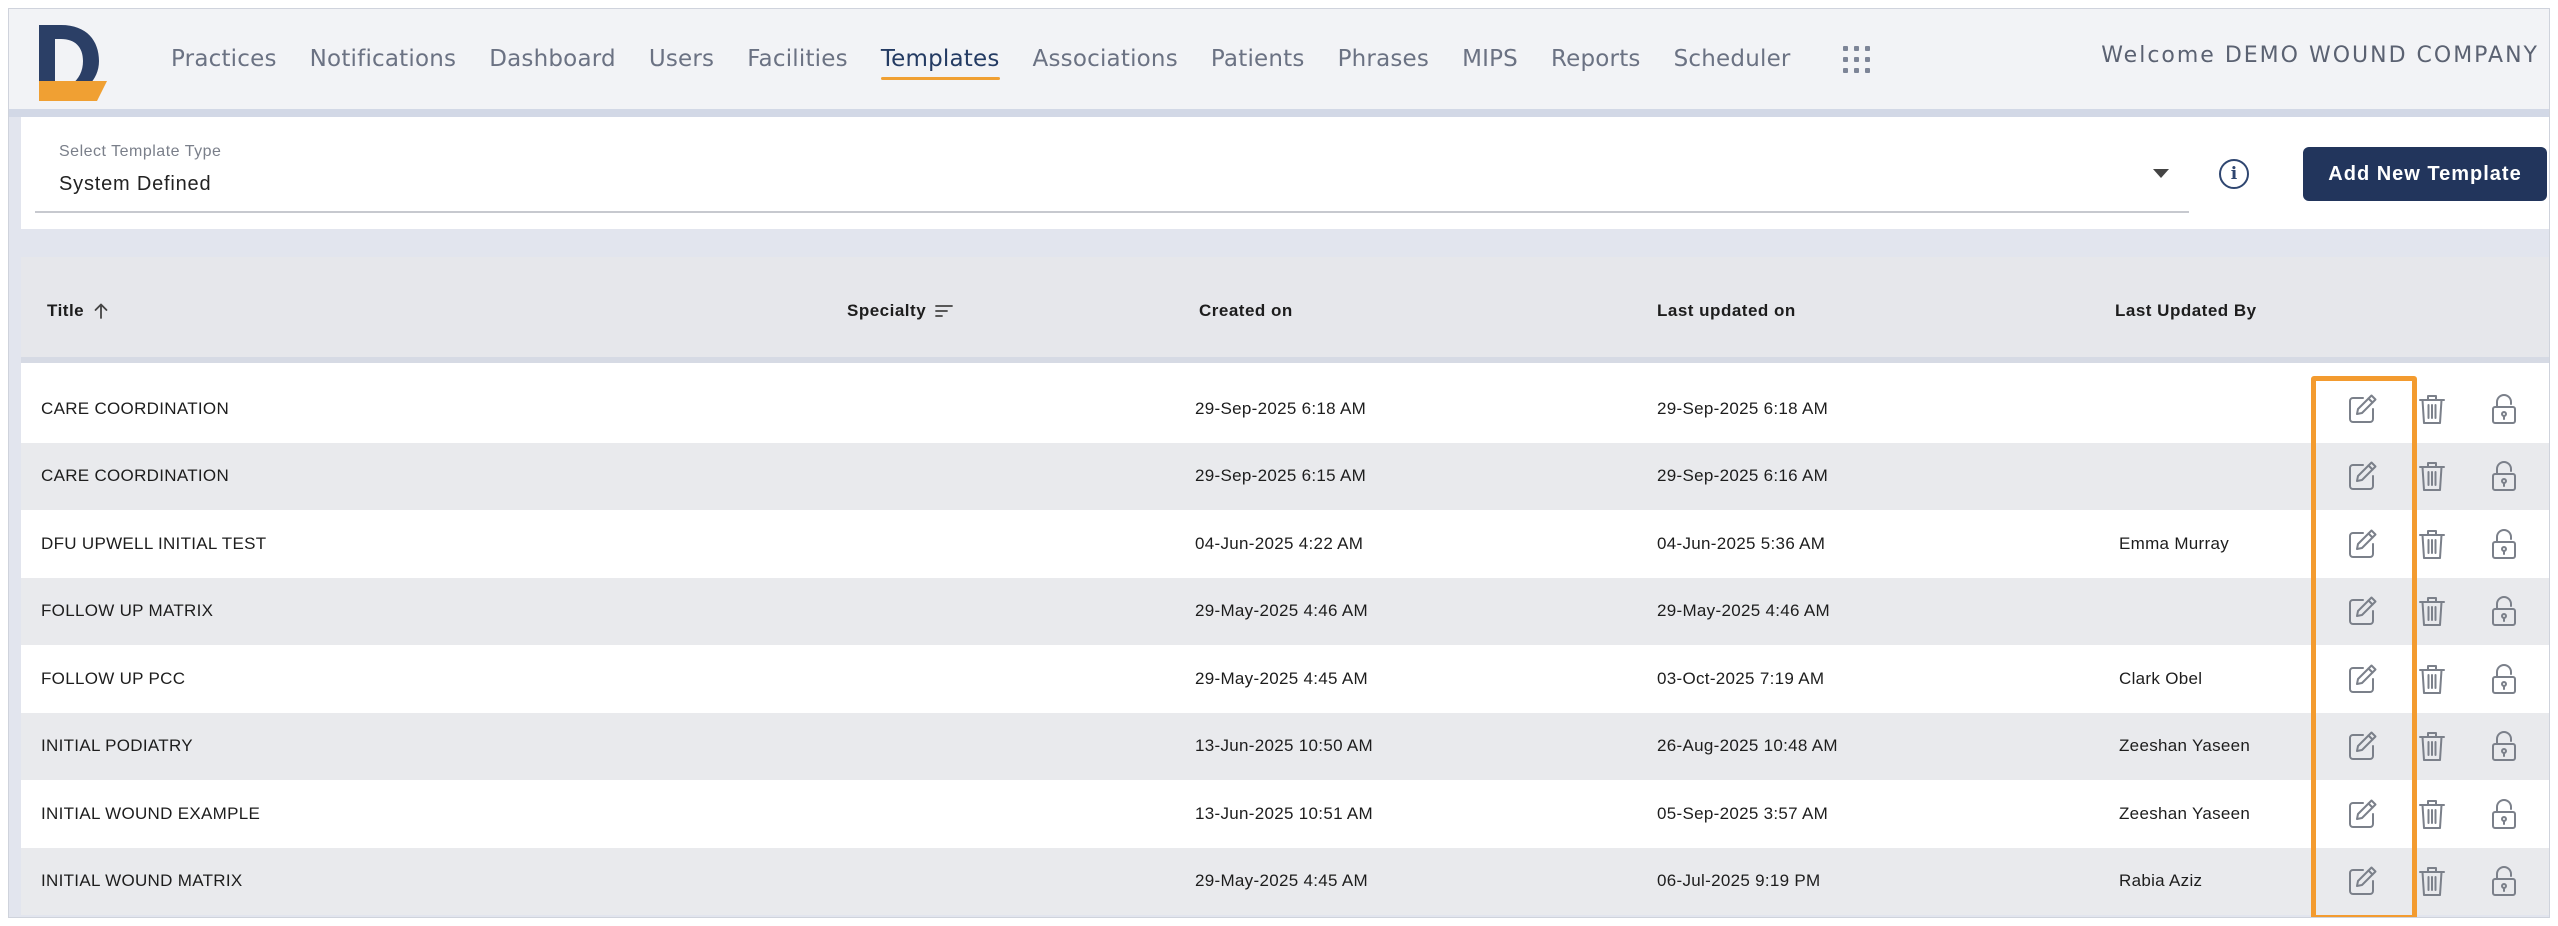 The height and width of the screenshot is (926, 2558). What do you see at coordinates (151, 813) in the screenshot?
I see `cell-title: INITIAL WOUND EXAMPLE` at bounding box center [151, 813].